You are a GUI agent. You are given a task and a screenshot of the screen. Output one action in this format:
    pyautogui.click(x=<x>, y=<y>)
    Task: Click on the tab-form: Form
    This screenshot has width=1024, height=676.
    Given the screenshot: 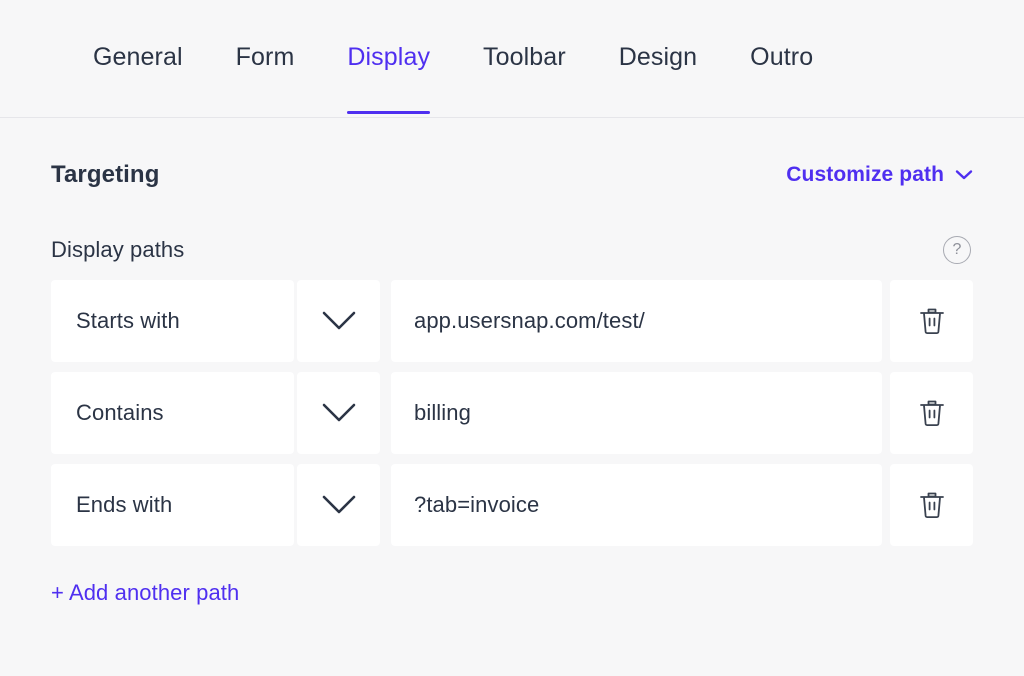 What is the action you would take?
    pyautogui.click(x=265, y=35)
    